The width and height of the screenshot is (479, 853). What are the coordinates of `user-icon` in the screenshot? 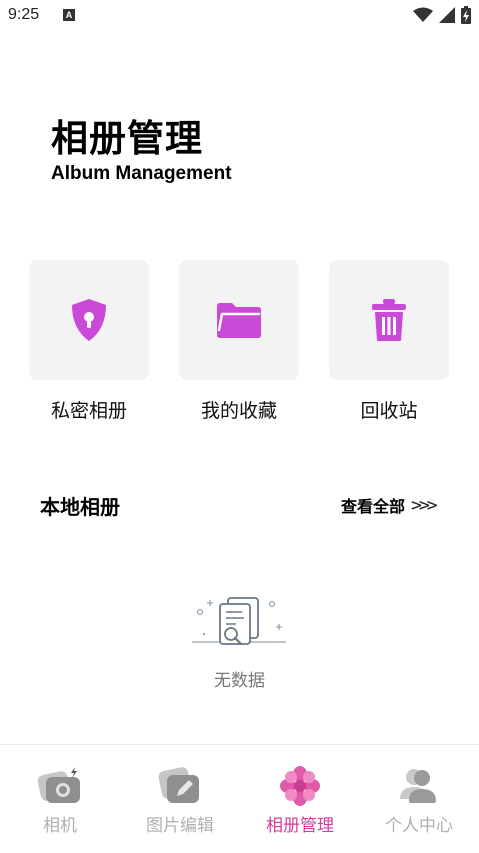 It's located at (419, 786).